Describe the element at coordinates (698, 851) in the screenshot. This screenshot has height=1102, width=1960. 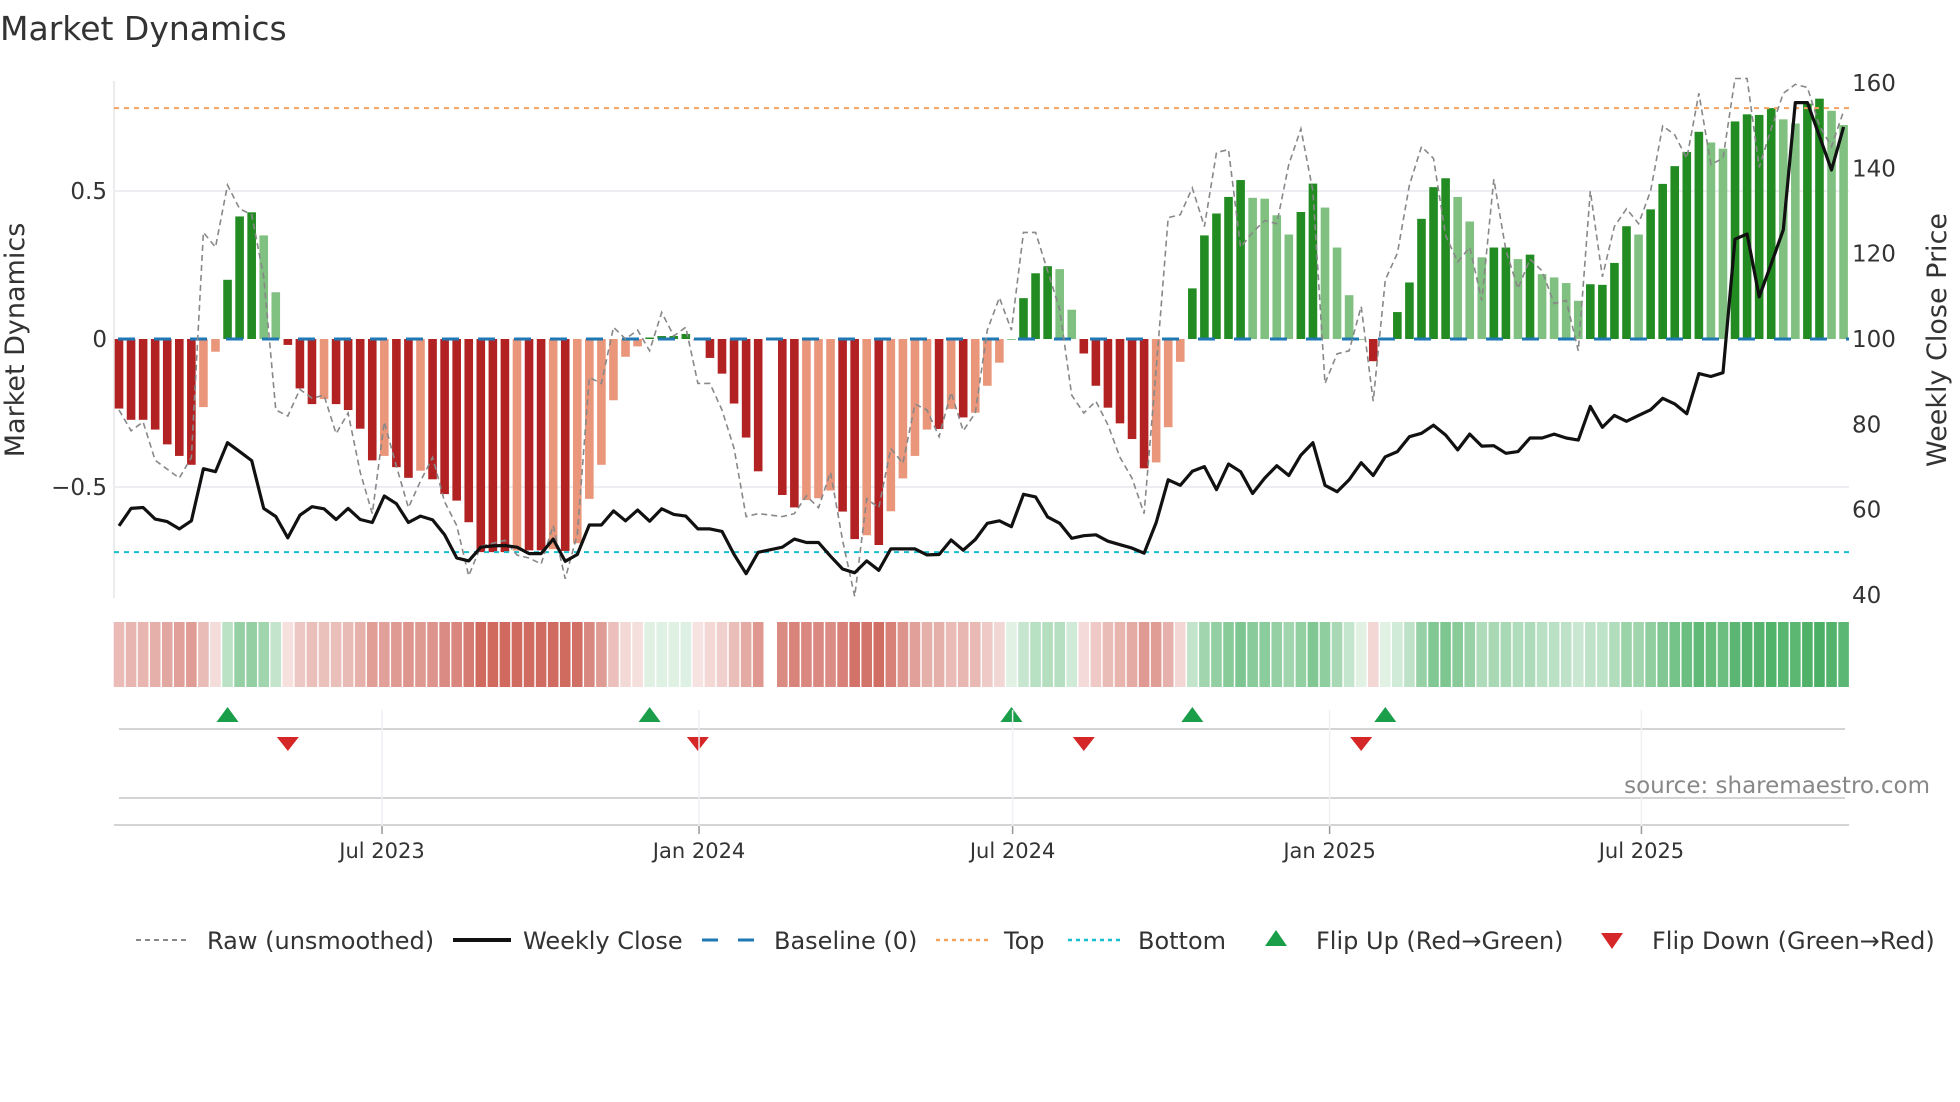
I see `x-tick-label: Jan 2024` at that location.